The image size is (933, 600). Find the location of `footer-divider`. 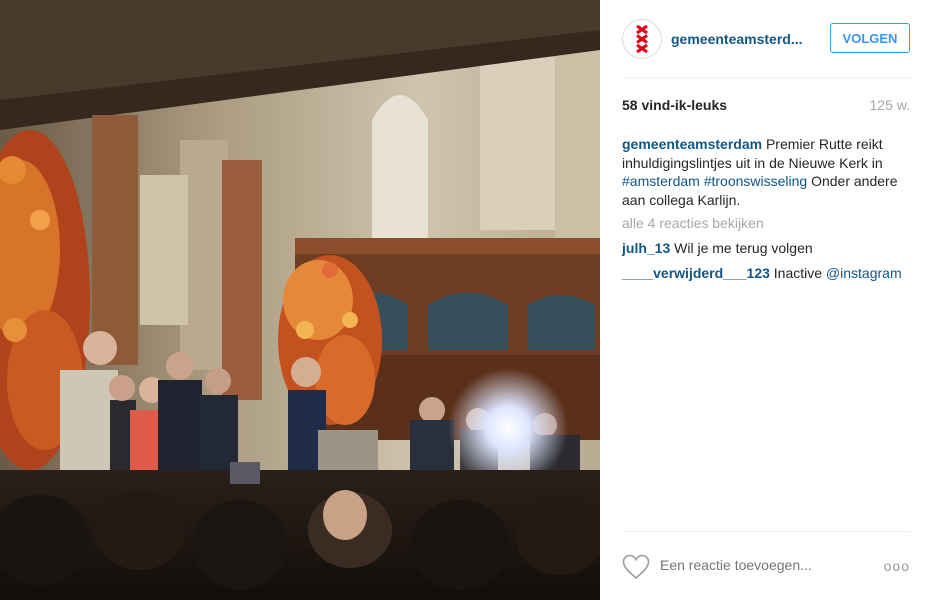

footer-divider is located at coordinates (766, 531).